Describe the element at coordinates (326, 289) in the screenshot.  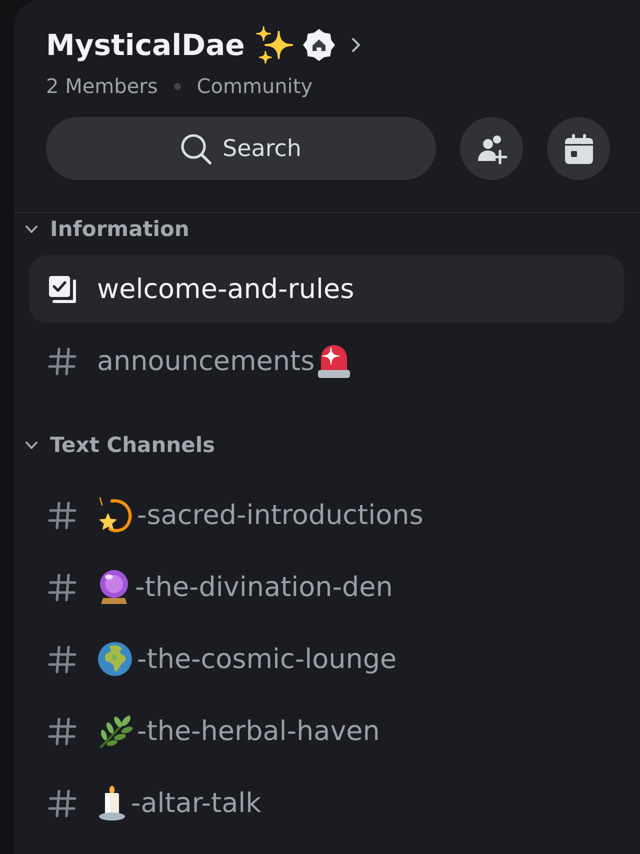
I see `channel-item: welcome-and-rules` at that location.